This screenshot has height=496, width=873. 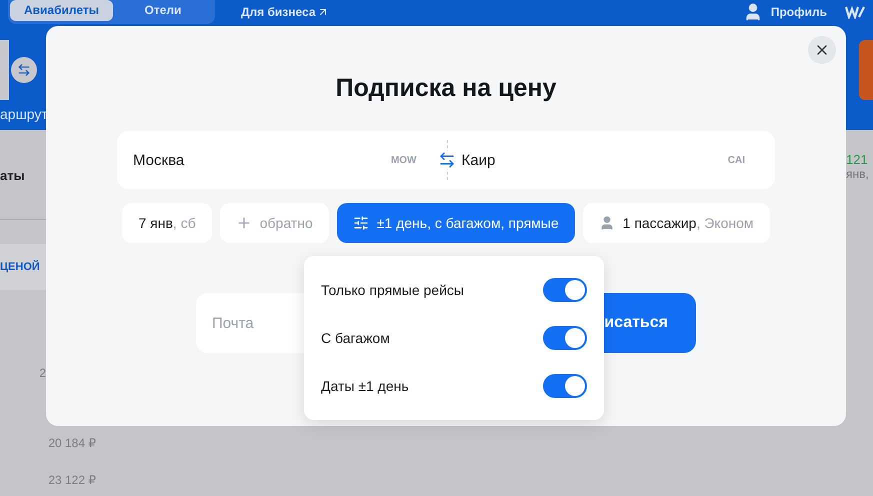 What do you see at coordinates (360, 223) in the screenshot?
I see `sliders-icon` at bounding box center [360, 223].